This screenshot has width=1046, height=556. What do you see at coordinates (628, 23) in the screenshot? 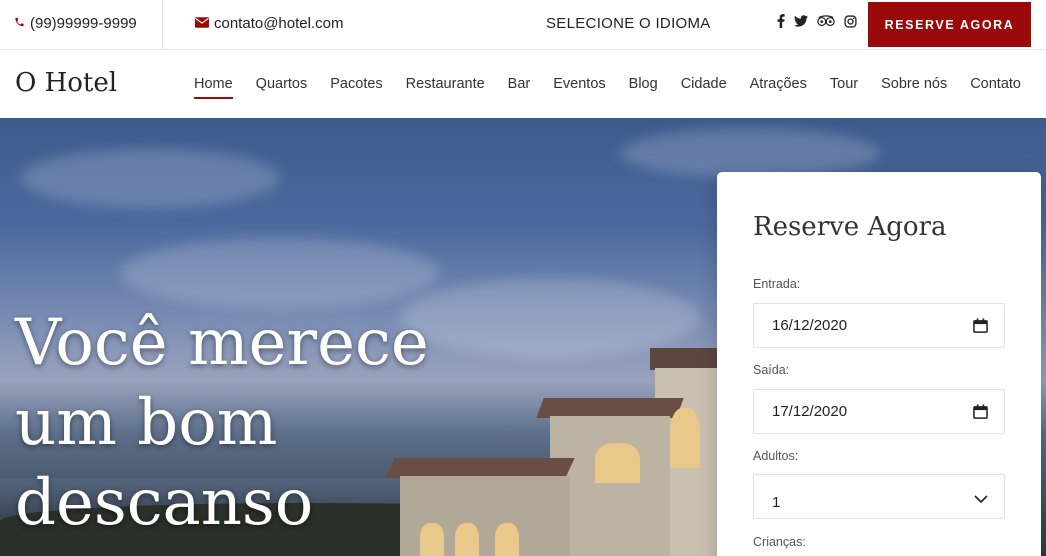
I see `language-selector: SELECIONE O IDIOMA` at bounding box center [628, 23].